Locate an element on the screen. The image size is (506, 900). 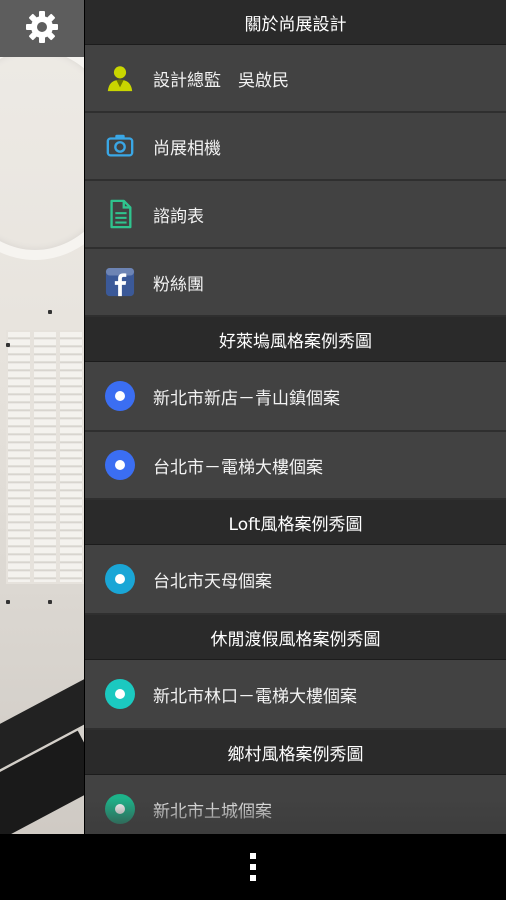
system-nav-bar is located at coordinates (253, 867).